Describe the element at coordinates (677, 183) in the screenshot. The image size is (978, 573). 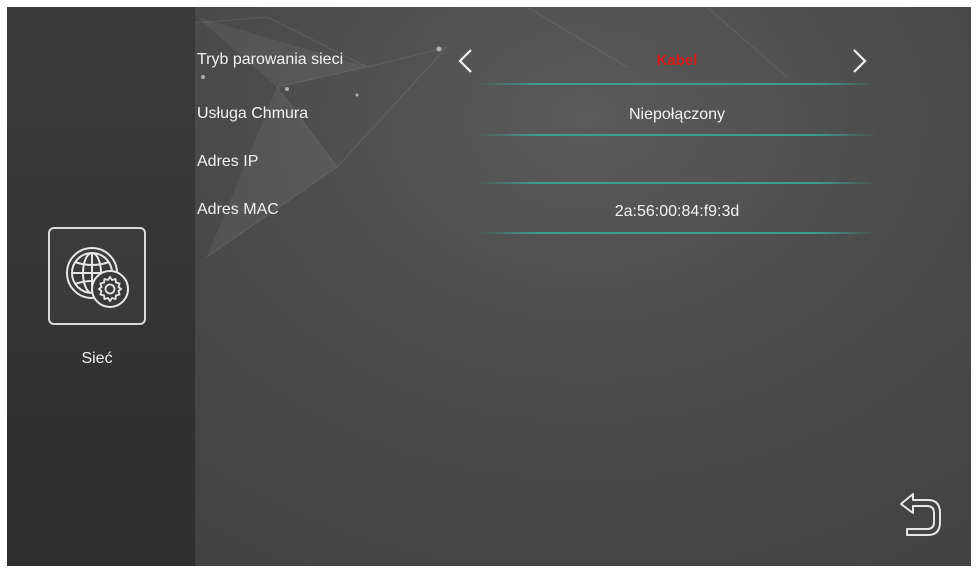
I see `ip-address-underline` at that location.